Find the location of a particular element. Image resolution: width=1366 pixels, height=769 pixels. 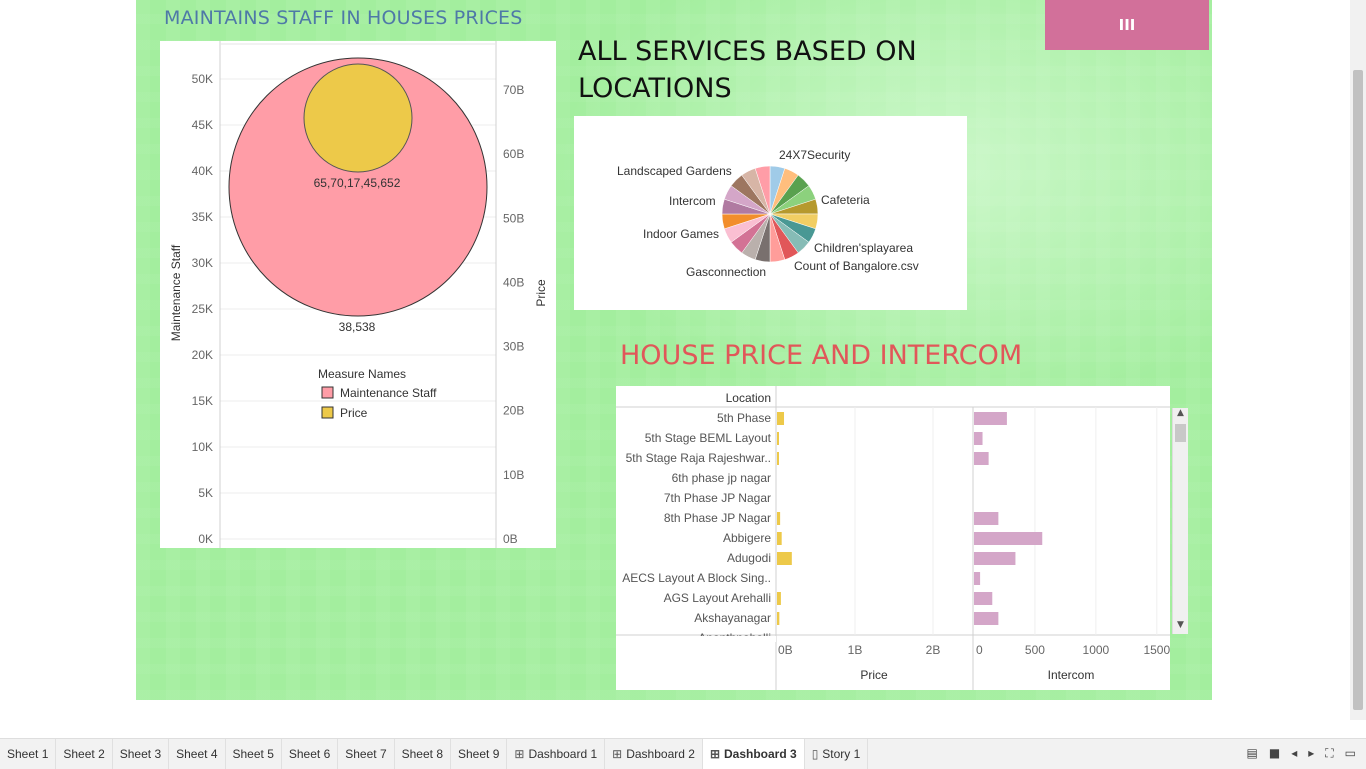

tab-label: Sheet 2 is located at coordinates (84, 754).